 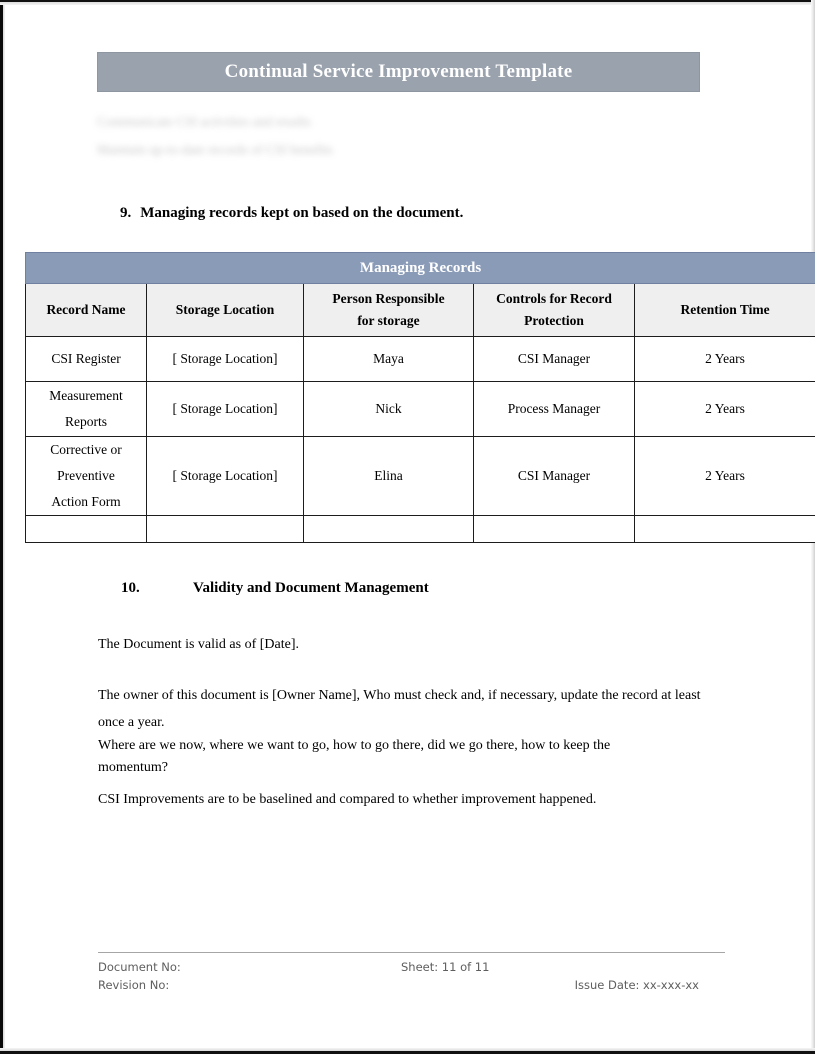 What do you see at coordinates (86, 421) in the screenshot?
I see `cell-record-name-line-2: Reports` at bounding box center [86, 421].